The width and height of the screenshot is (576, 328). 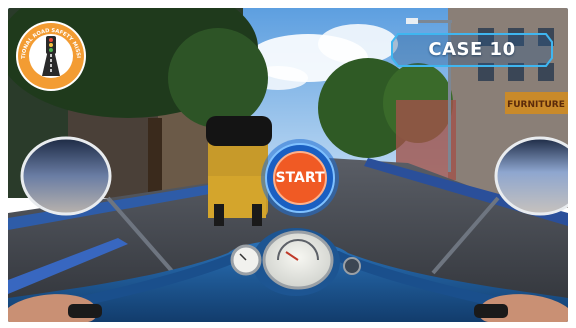 I want to click on road-safety-mission-logo: NATIONAL ROAD SAFETY MISSION, so click(x=50, y=55).